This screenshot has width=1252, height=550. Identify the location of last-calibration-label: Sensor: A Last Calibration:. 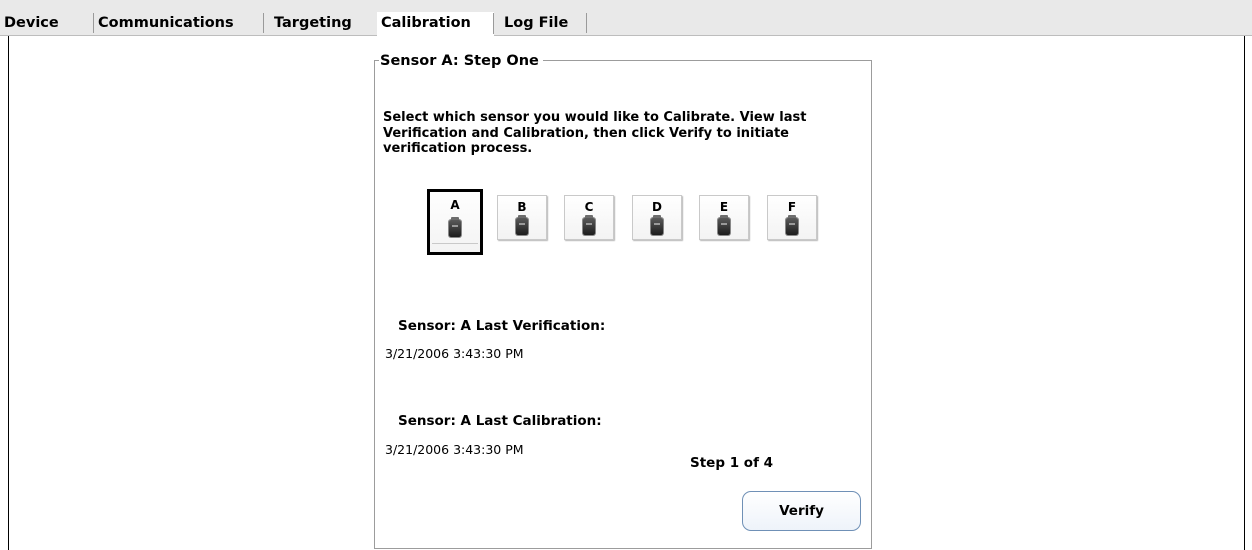
(500, 421).